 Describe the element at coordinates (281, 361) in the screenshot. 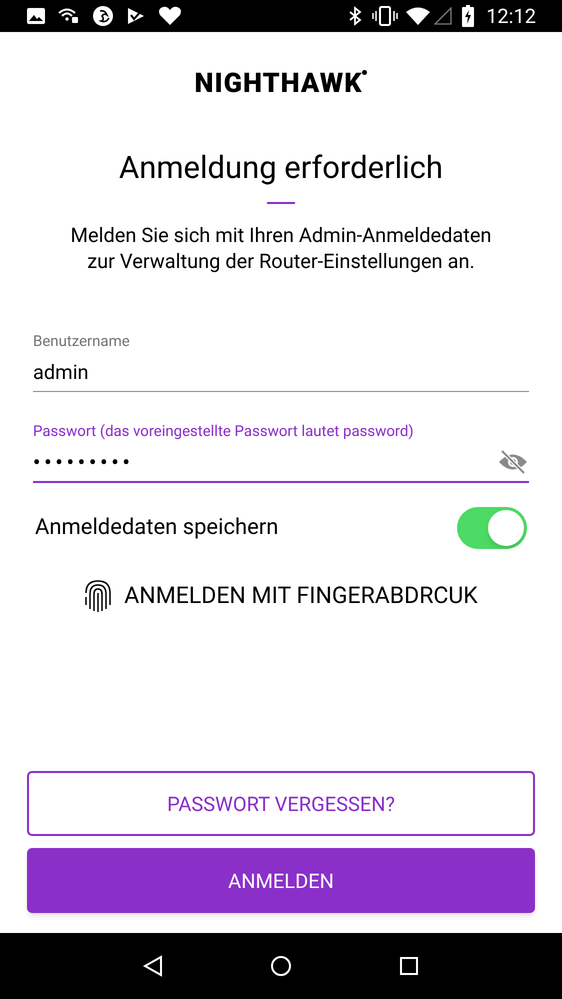

I see `text-field: Benutzername admin` at that location.